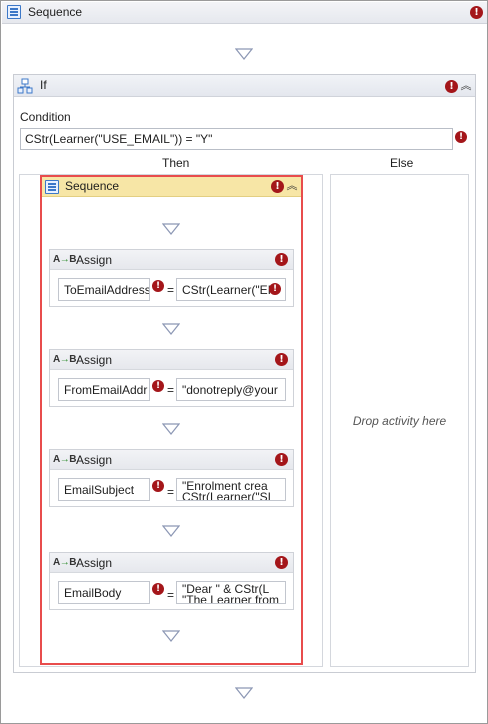 The height and width of the screenshot is (724, 488). I want to click on outer-sequence-header: Sequence !, so click(244, 13).